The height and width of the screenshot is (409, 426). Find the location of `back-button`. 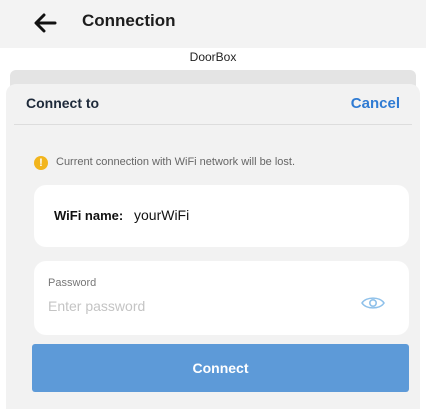

back-button is located at coordinates (45, 23).